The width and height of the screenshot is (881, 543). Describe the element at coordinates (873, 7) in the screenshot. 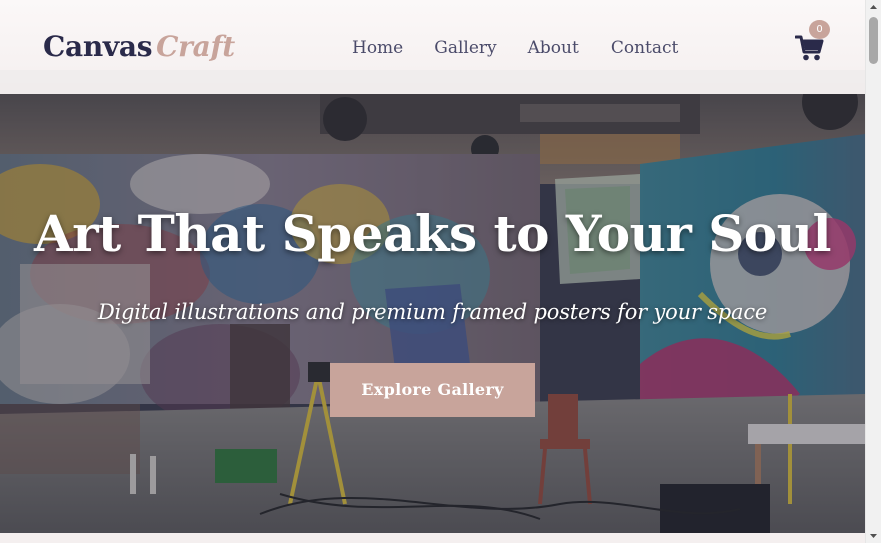

I see `scroll-up-arrow-icon` at that location.